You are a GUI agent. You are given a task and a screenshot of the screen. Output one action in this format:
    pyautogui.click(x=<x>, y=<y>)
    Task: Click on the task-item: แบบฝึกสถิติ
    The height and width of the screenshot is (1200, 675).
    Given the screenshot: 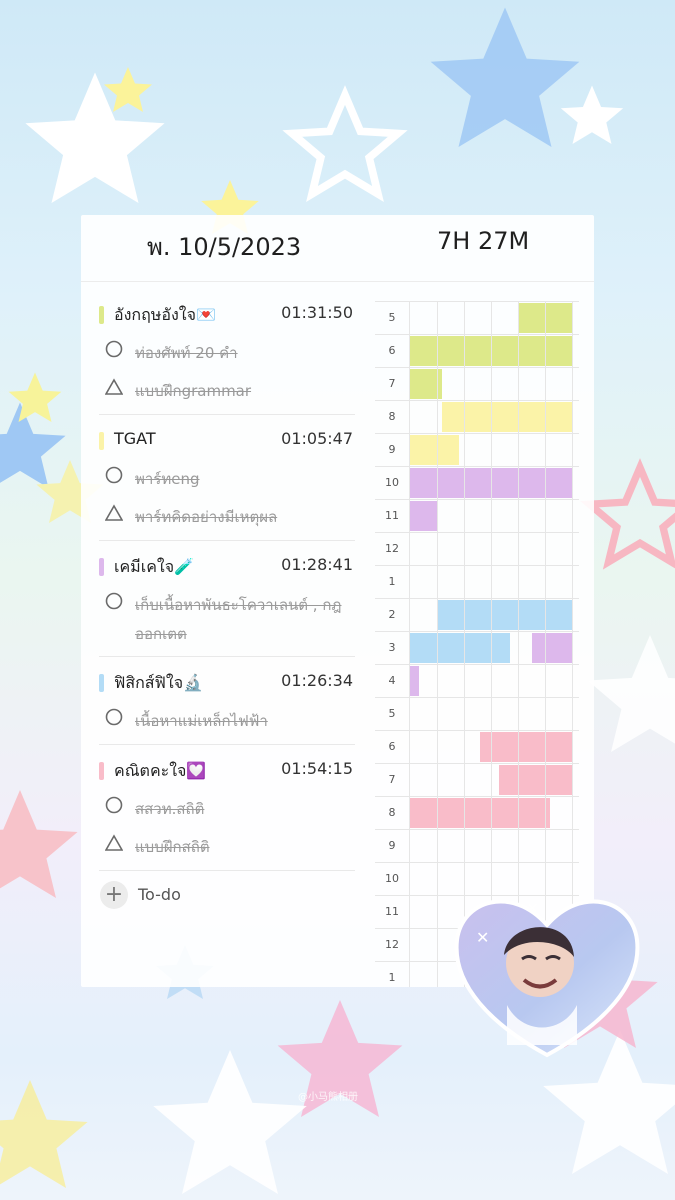 What is the action you would take?
    pyautogui.click(x=227, y=848)
    